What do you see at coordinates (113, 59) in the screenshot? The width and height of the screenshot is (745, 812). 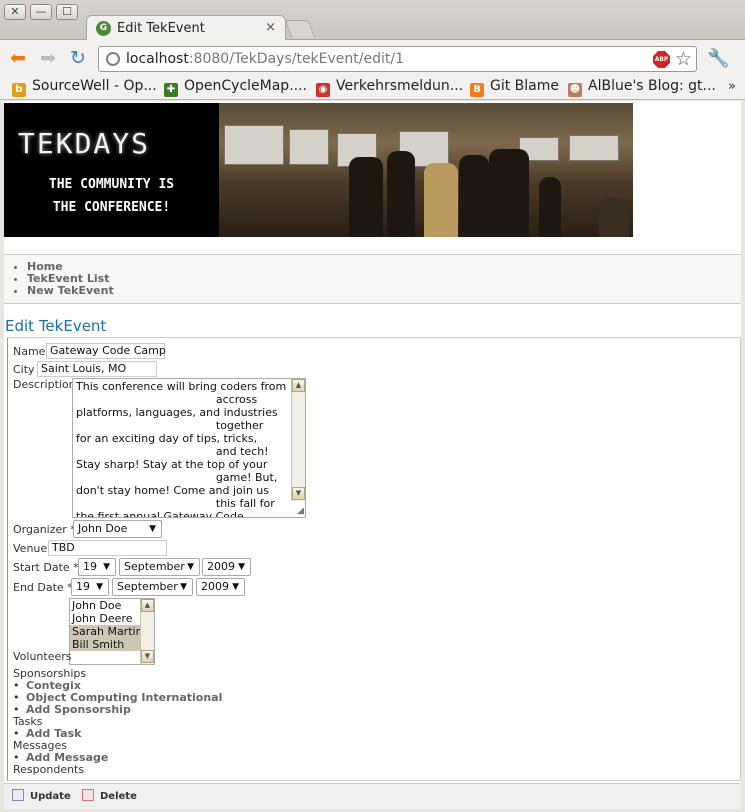 I see `globe-icon` at bounding box center [113, 59].